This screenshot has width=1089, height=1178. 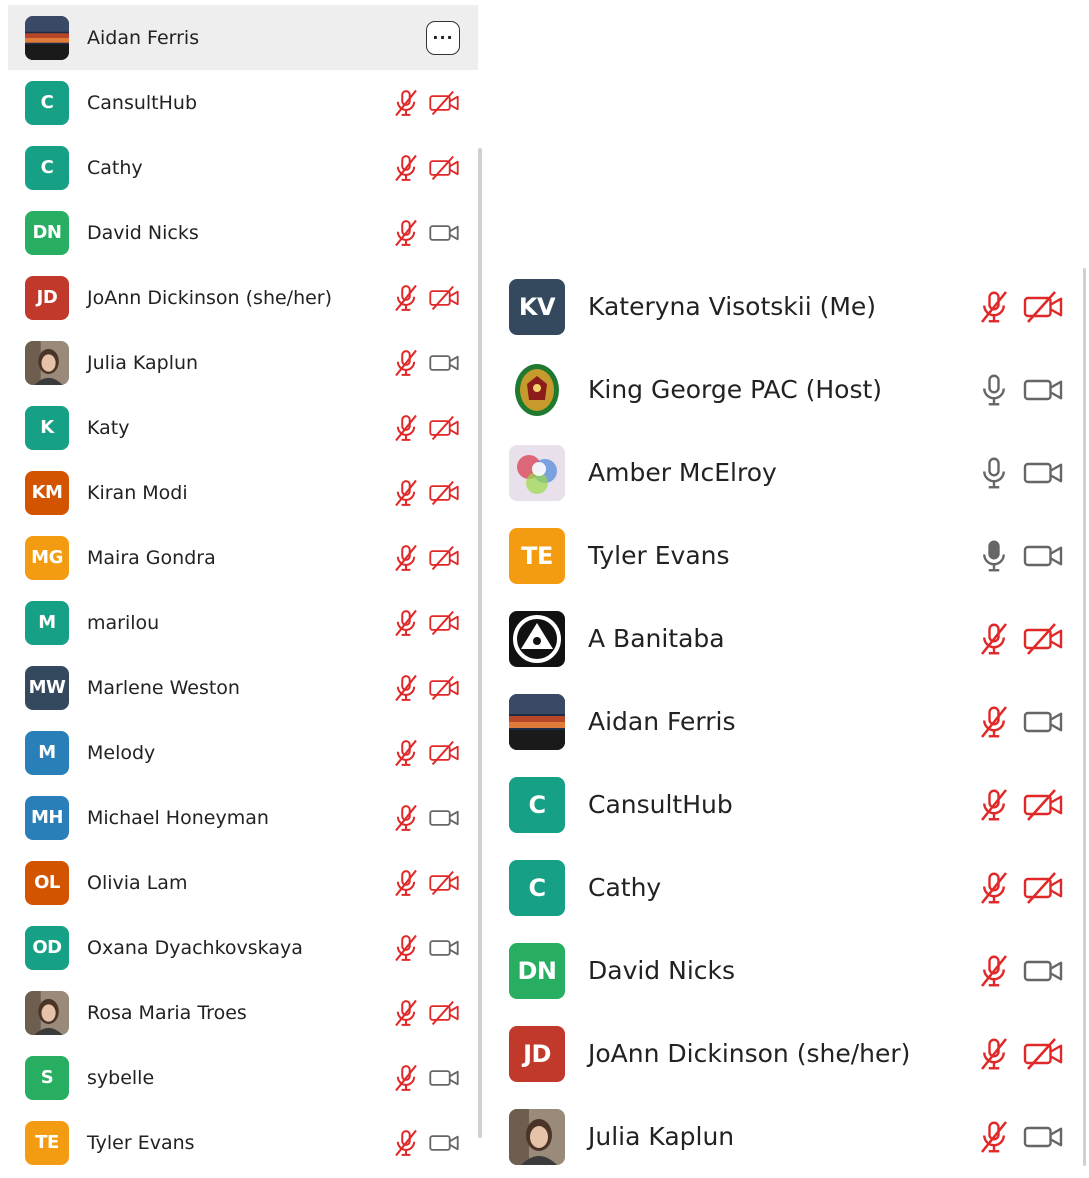 What do you see at coordinates (243, 492) in the screenshot?
I see `participant-row-kiran-modi: KM Kiran Modi` at bounding box center [243, 492].